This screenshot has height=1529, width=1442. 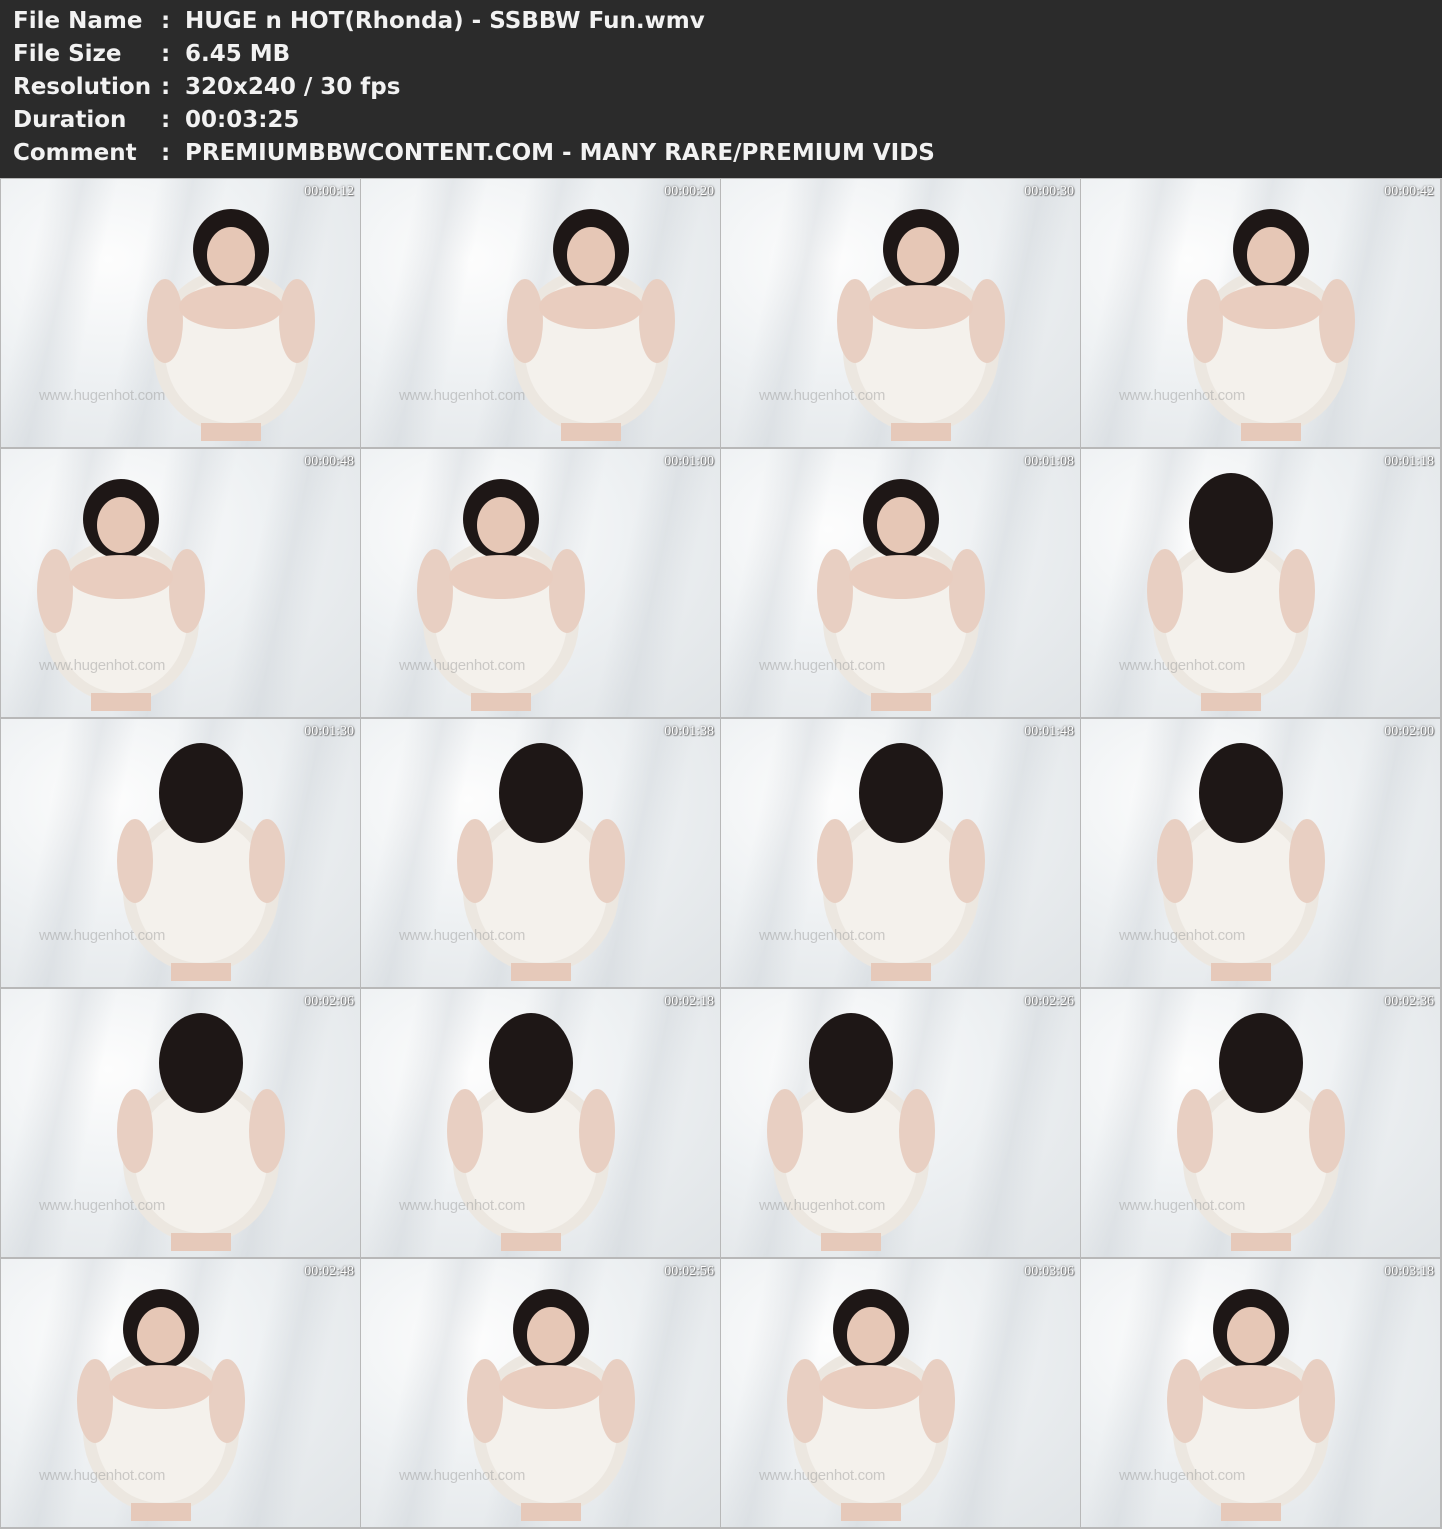 What do you see at coordinates (1409, 1001) in the screenshot?
I see `frame-timestamp: 00:02:36` at bounding box center [1409, 1001].